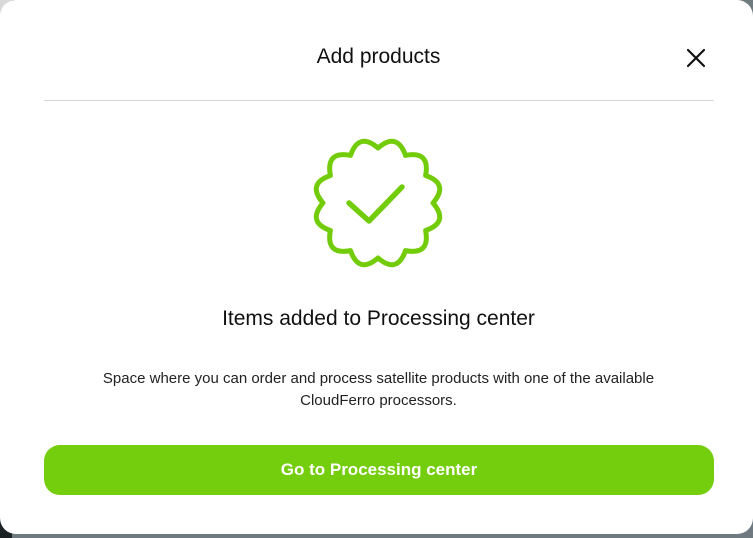 This screenshot has width=753, height=538. I want to click on close-icon, so click(696, 58).